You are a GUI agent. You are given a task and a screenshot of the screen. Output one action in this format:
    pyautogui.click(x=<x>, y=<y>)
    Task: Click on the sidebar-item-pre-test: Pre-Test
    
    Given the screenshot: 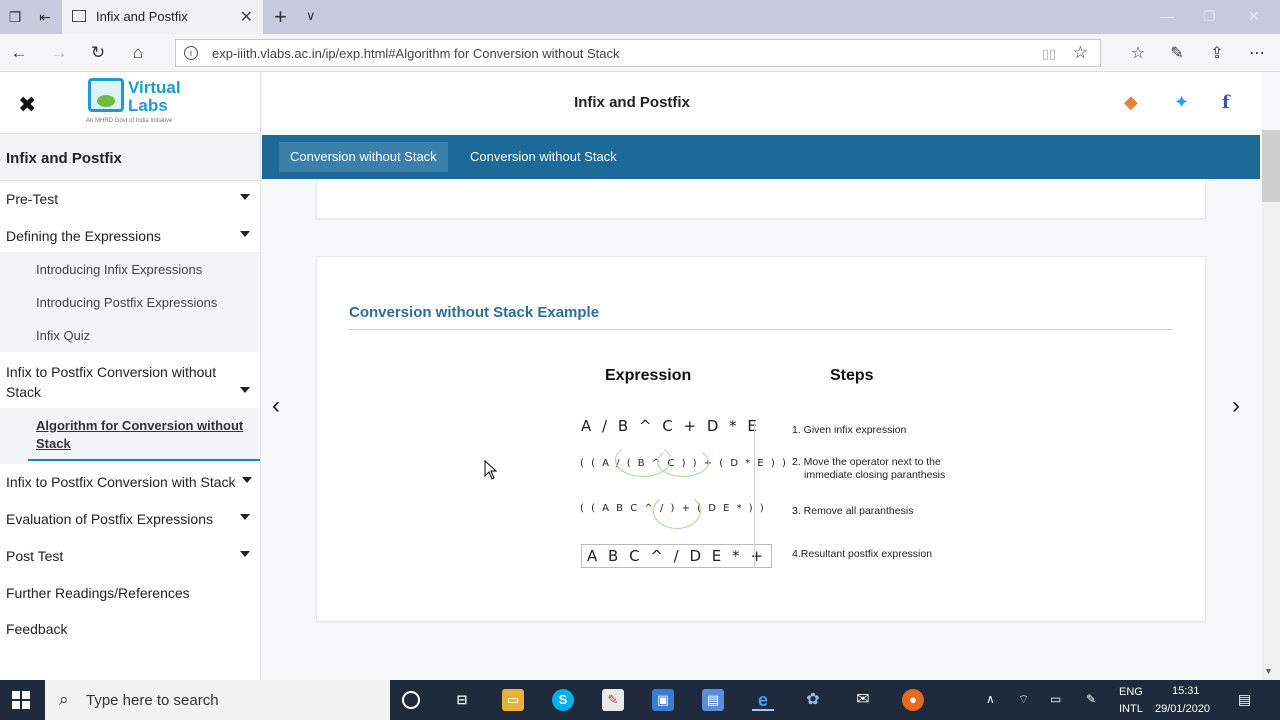 What is the action you would take?
    pyautogui.click(x=130, y=199)
    